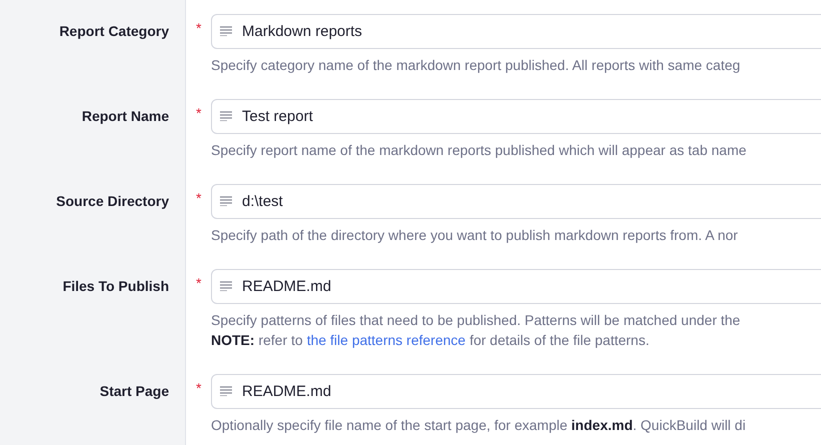 The height and width of the screenshot is (445, 821). Describe the element at coordinates (134, 391) in the screenshot. I see `field-label: Start Page` at that location.